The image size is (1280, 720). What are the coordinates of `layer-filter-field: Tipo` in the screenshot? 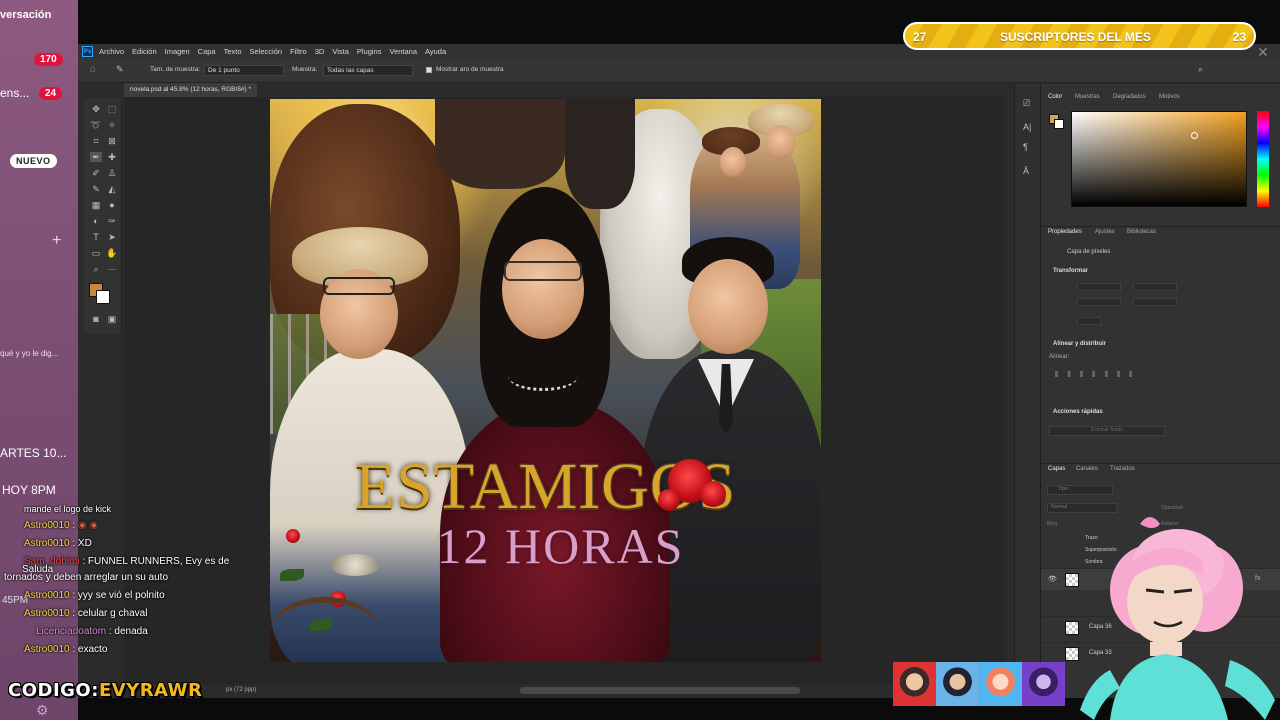 It's located at (1080, 490).